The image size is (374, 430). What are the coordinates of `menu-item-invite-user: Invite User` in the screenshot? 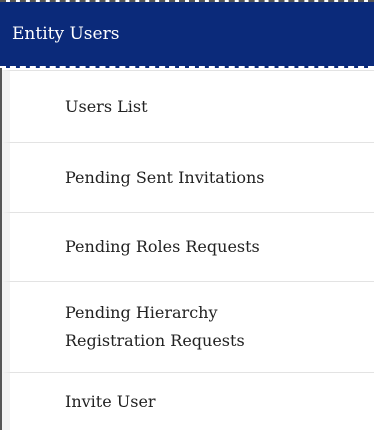 It's located at (188, 401).